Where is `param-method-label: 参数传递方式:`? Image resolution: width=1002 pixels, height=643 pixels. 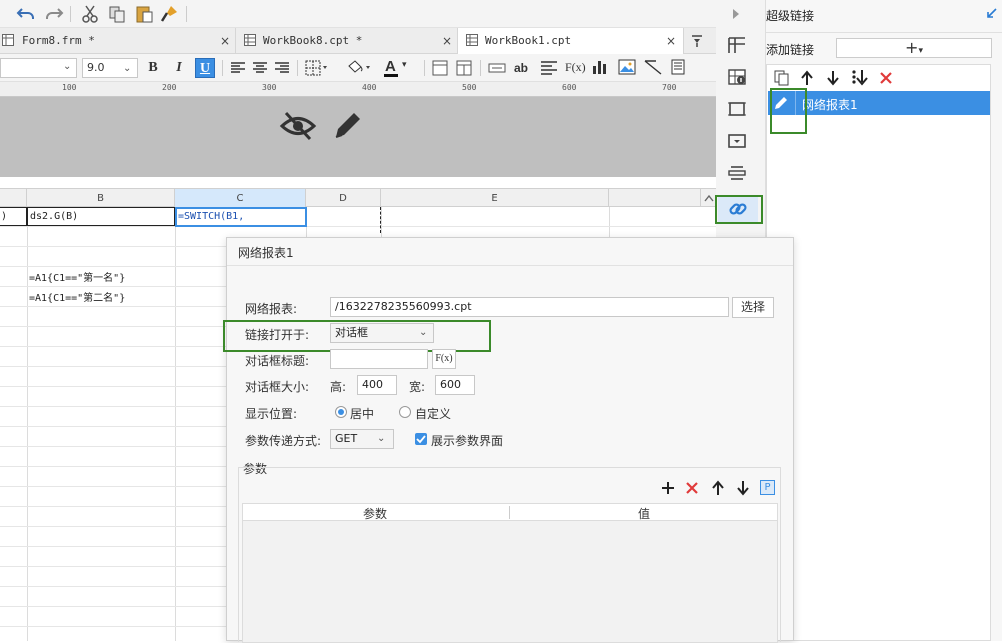 param-method-label: 参数传递方式: is located at coordinates (283, 441).